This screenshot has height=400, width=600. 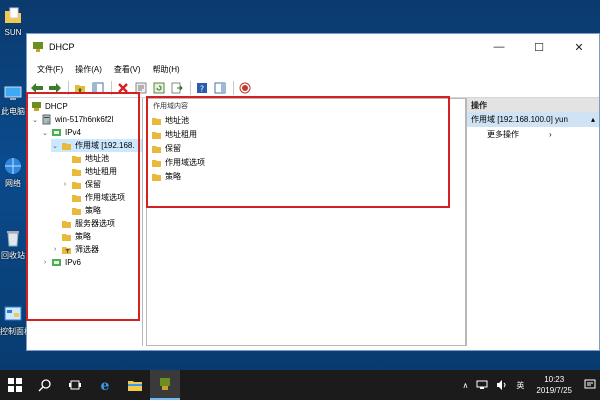 What do you see at coordinates (73, 262) in the screenshot?
I see `tree-label: IPv6` at bounding box center [73, 262].